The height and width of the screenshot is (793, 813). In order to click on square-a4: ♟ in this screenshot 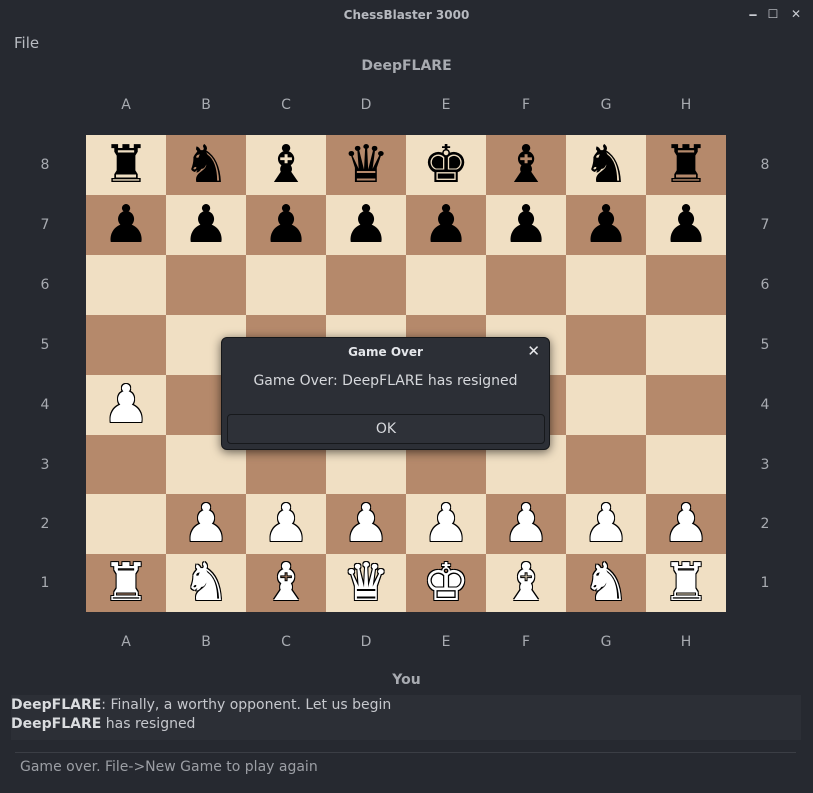, I will do `click(126, 405)`.